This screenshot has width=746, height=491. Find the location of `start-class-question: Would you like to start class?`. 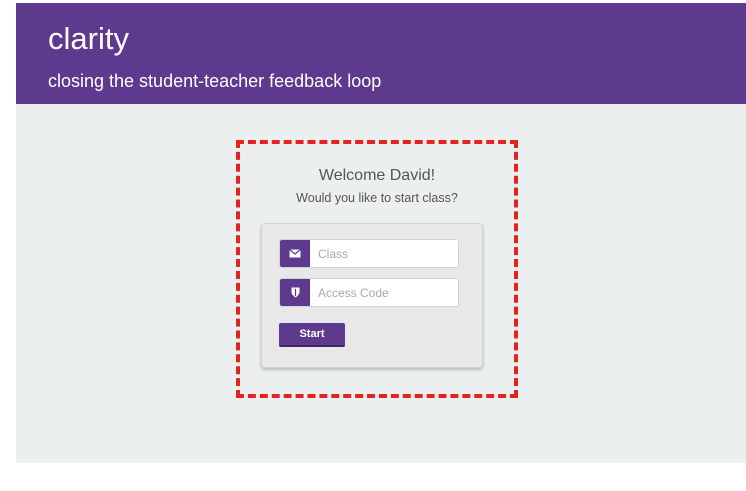

start-class-question: Would you like to start class? is located at coordinates (377, 198).